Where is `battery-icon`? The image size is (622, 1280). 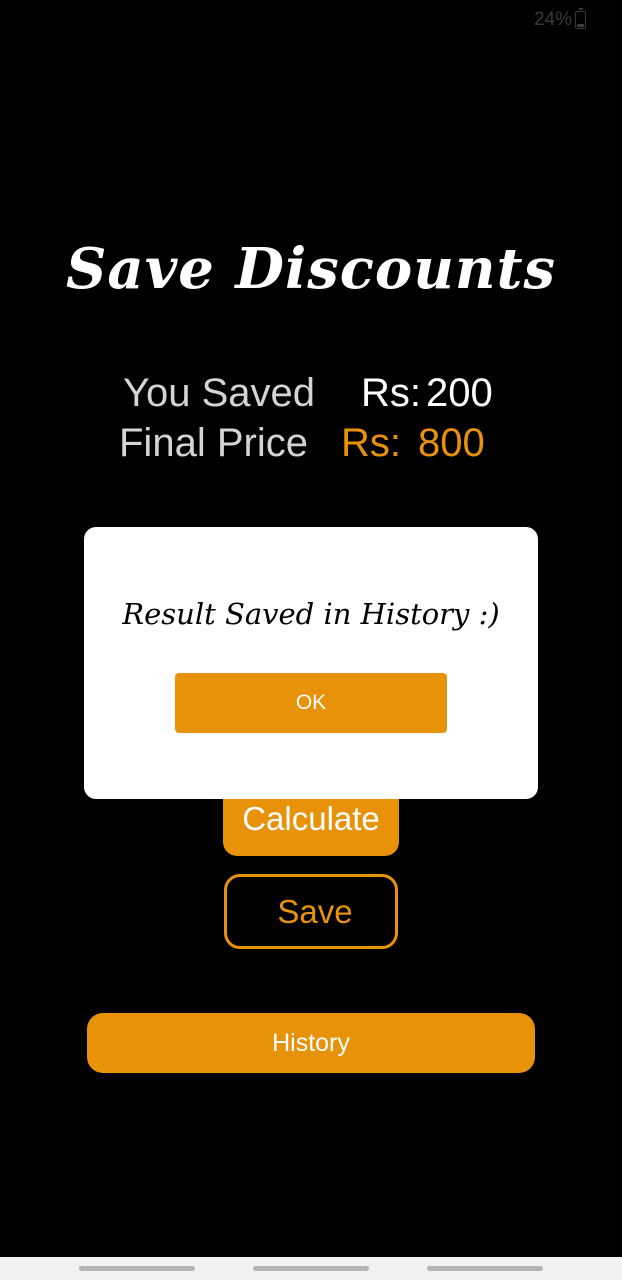
battery-icon is located at coordinates (580, 18).